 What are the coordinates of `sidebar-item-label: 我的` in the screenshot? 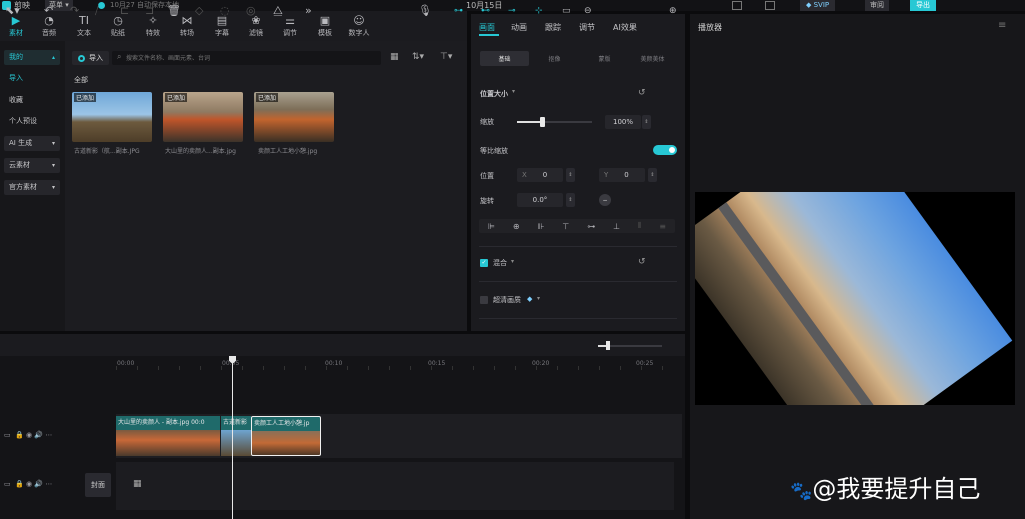 It's located at (16, 57).